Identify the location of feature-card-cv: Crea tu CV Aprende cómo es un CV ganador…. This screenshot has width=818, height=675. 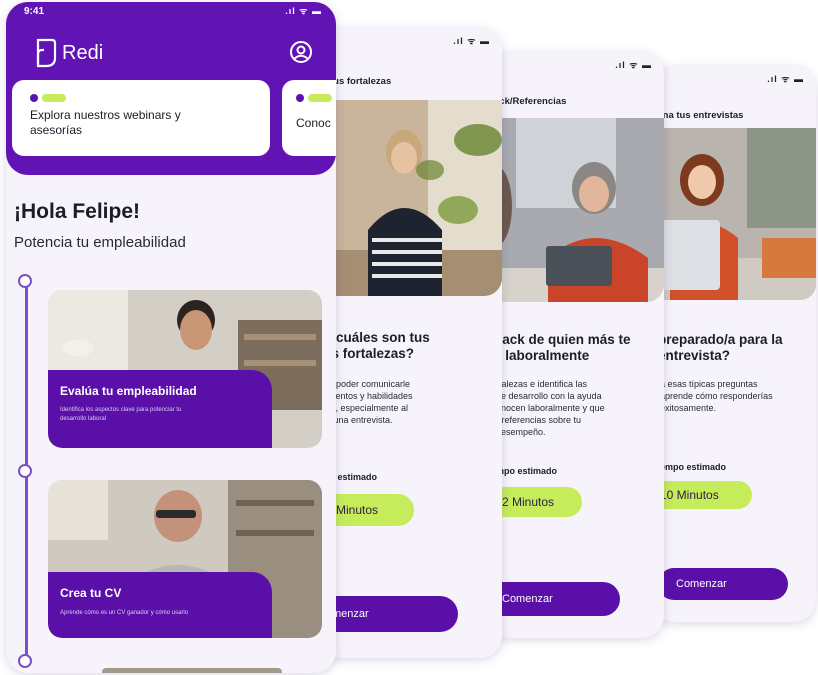
(185, 559).